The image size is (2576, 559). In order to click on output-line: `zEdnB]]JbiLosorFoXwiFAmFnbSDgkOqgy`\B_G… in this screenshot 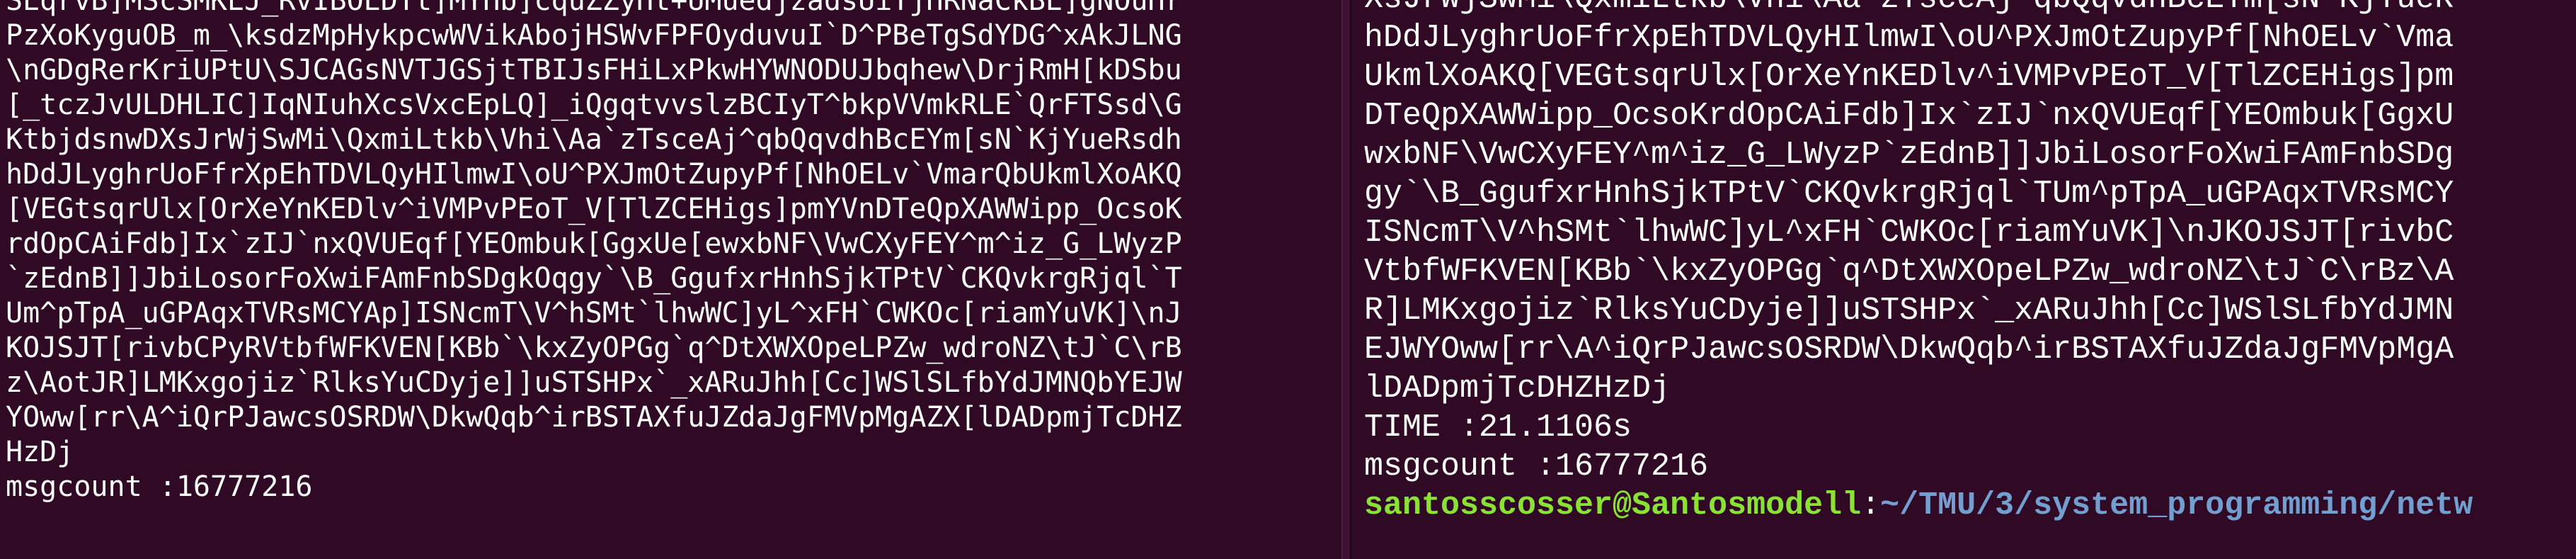, I will do `click(594, 278)`.